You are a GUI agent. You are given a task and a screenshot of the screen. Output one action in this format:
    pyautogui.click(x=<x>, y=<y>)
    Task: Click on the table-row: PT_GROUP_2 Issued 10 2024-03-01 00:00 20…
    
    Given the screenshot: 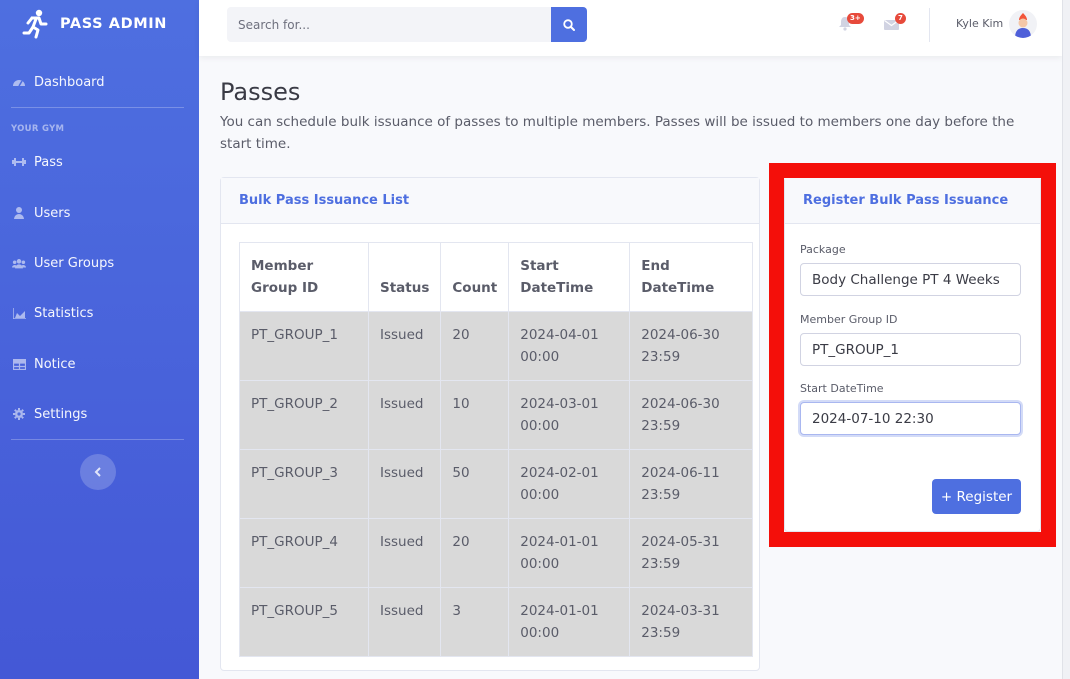 What is the action you would take?
    pyautogui.click(x=496, y=415)
    